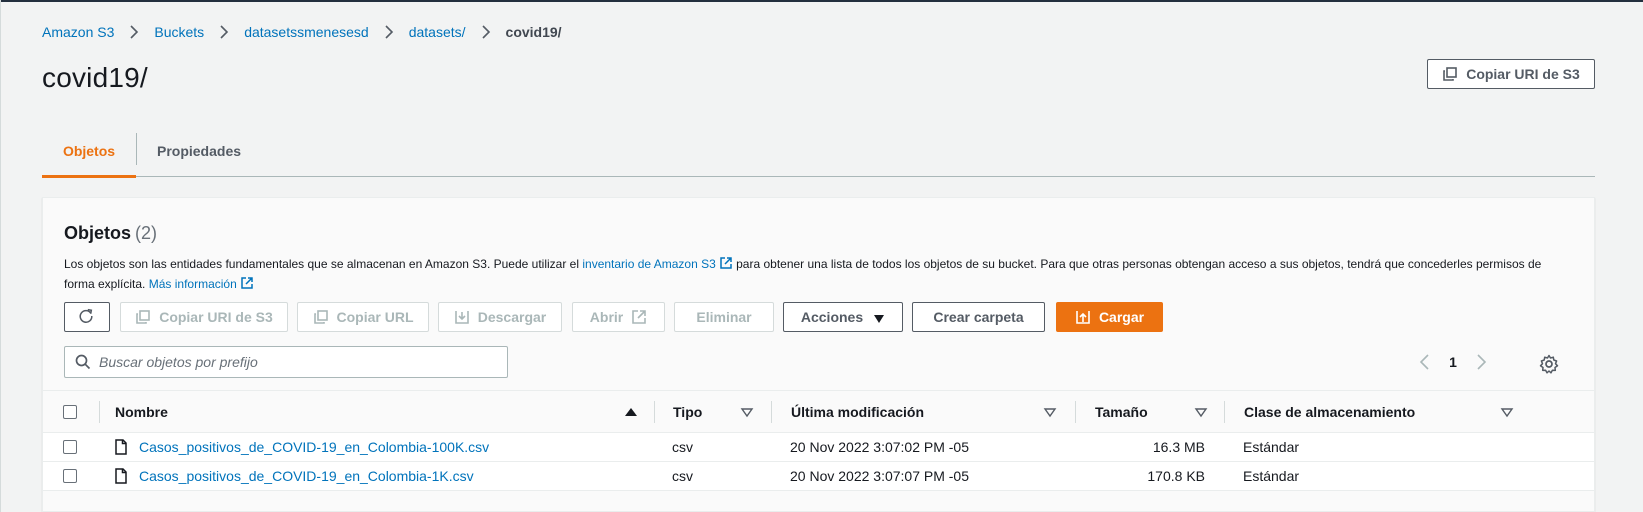  I want to click on copy-s3-uri-toolbar-label: Copiar URI de S3, so click(216, 317).